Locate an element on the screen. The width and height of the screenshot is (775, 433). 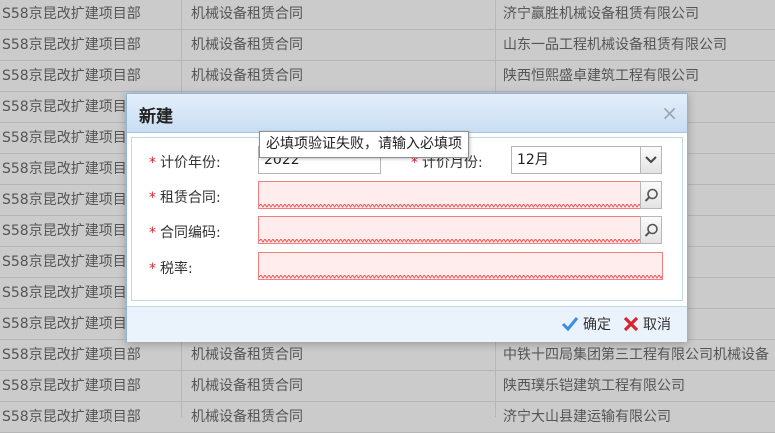
contract-search-button is located at coordinates (651, 195).